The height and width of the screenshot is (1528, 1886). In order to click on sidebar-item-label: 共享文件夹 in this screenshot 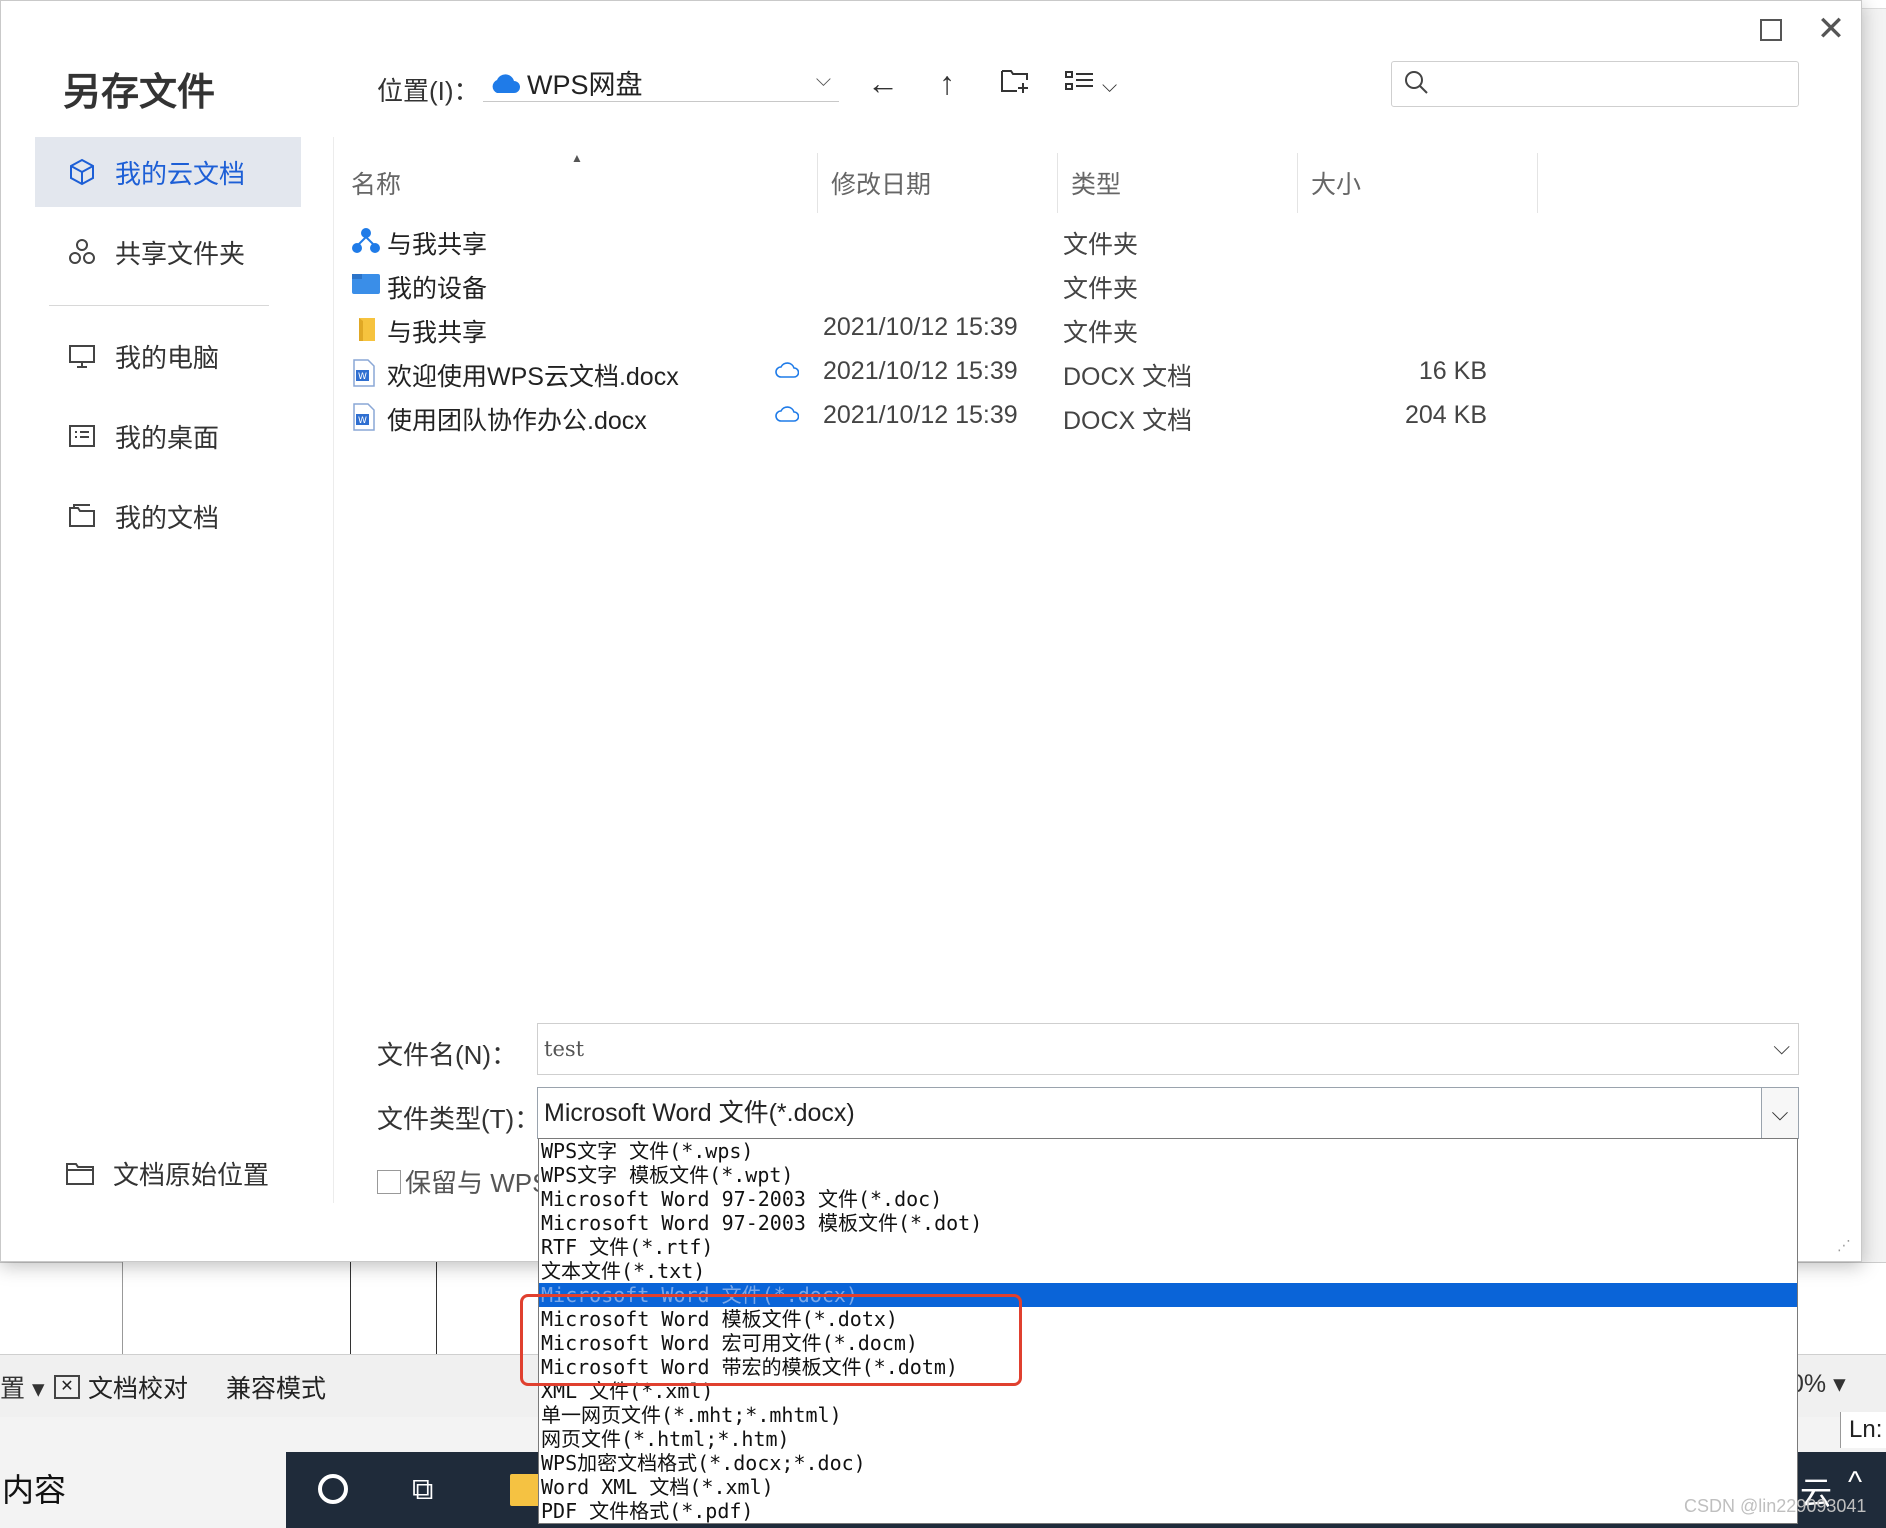, I will do `click(180, 253)`.